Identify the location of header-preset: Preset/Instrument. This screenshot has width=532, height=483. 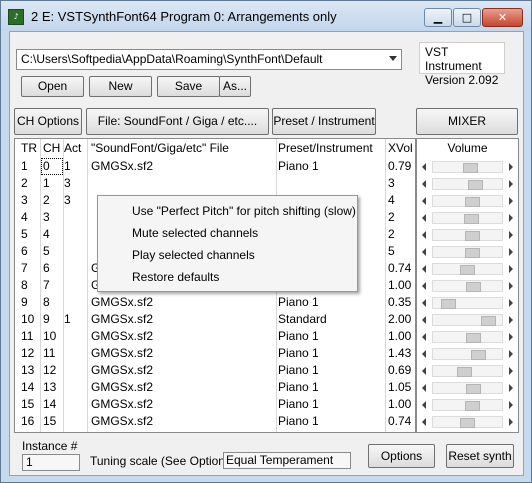
(331, 148).